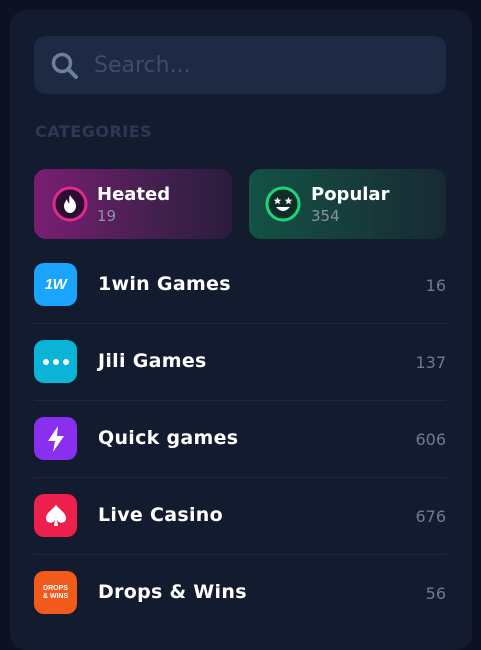 This screenshot has width=481, height=650. What do you see at coordinates (55, 361) in the screenshot?
I see `dots-icon` at bounding box center [55, 361].